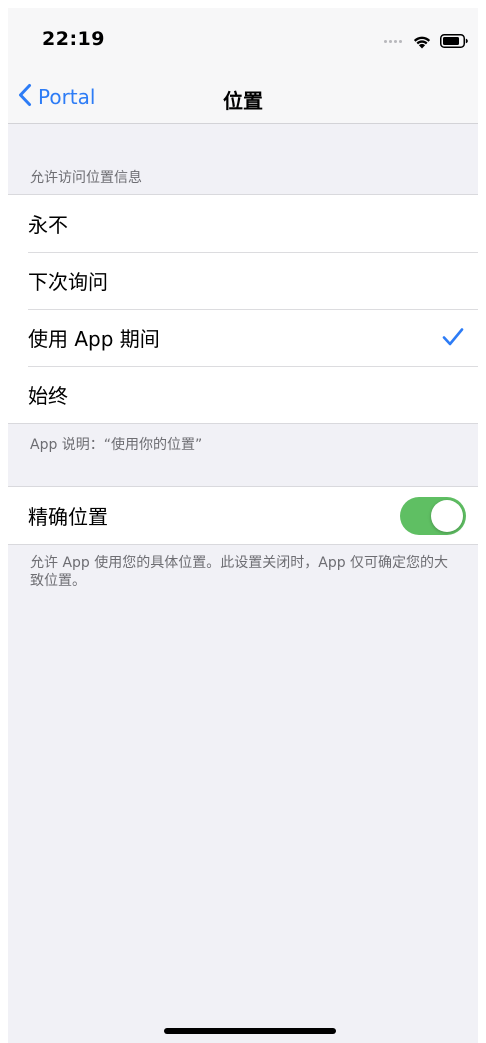  I want to click on checkmark-icon, so click(453, 339).